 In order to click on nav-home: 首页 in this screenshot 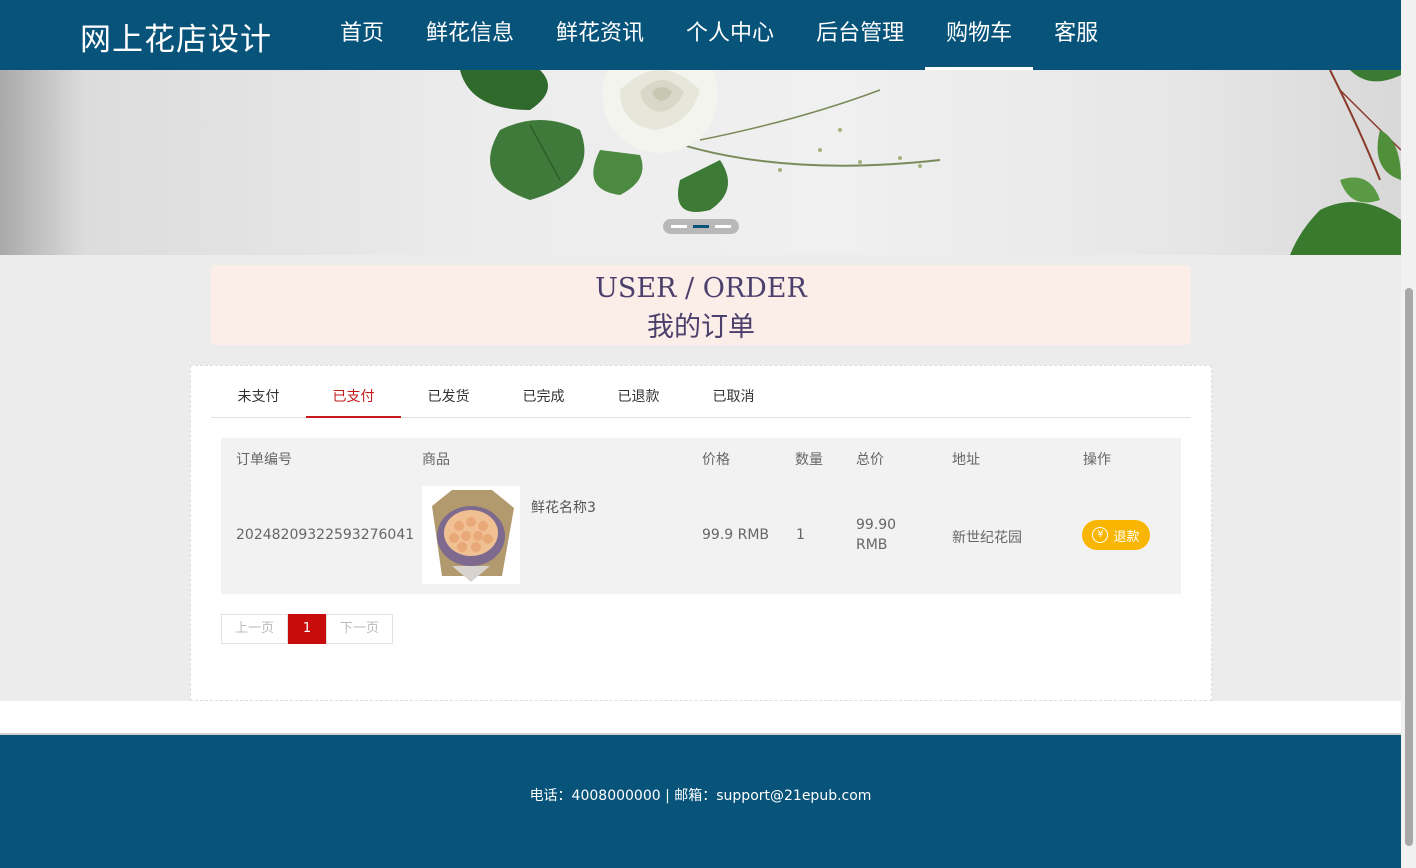, I will do `click(362, 35)`.